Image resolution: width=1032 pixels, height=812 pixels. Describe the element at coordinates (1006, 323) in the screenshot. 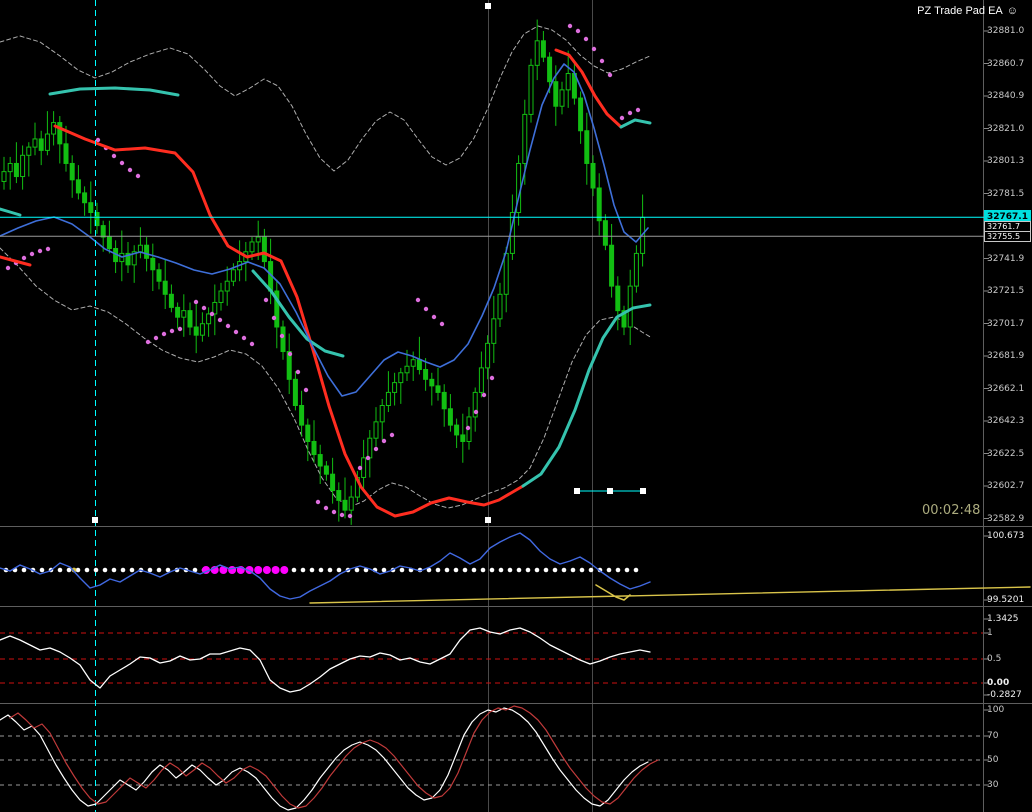

I see `price-axis-label: 32701.7` at that location.